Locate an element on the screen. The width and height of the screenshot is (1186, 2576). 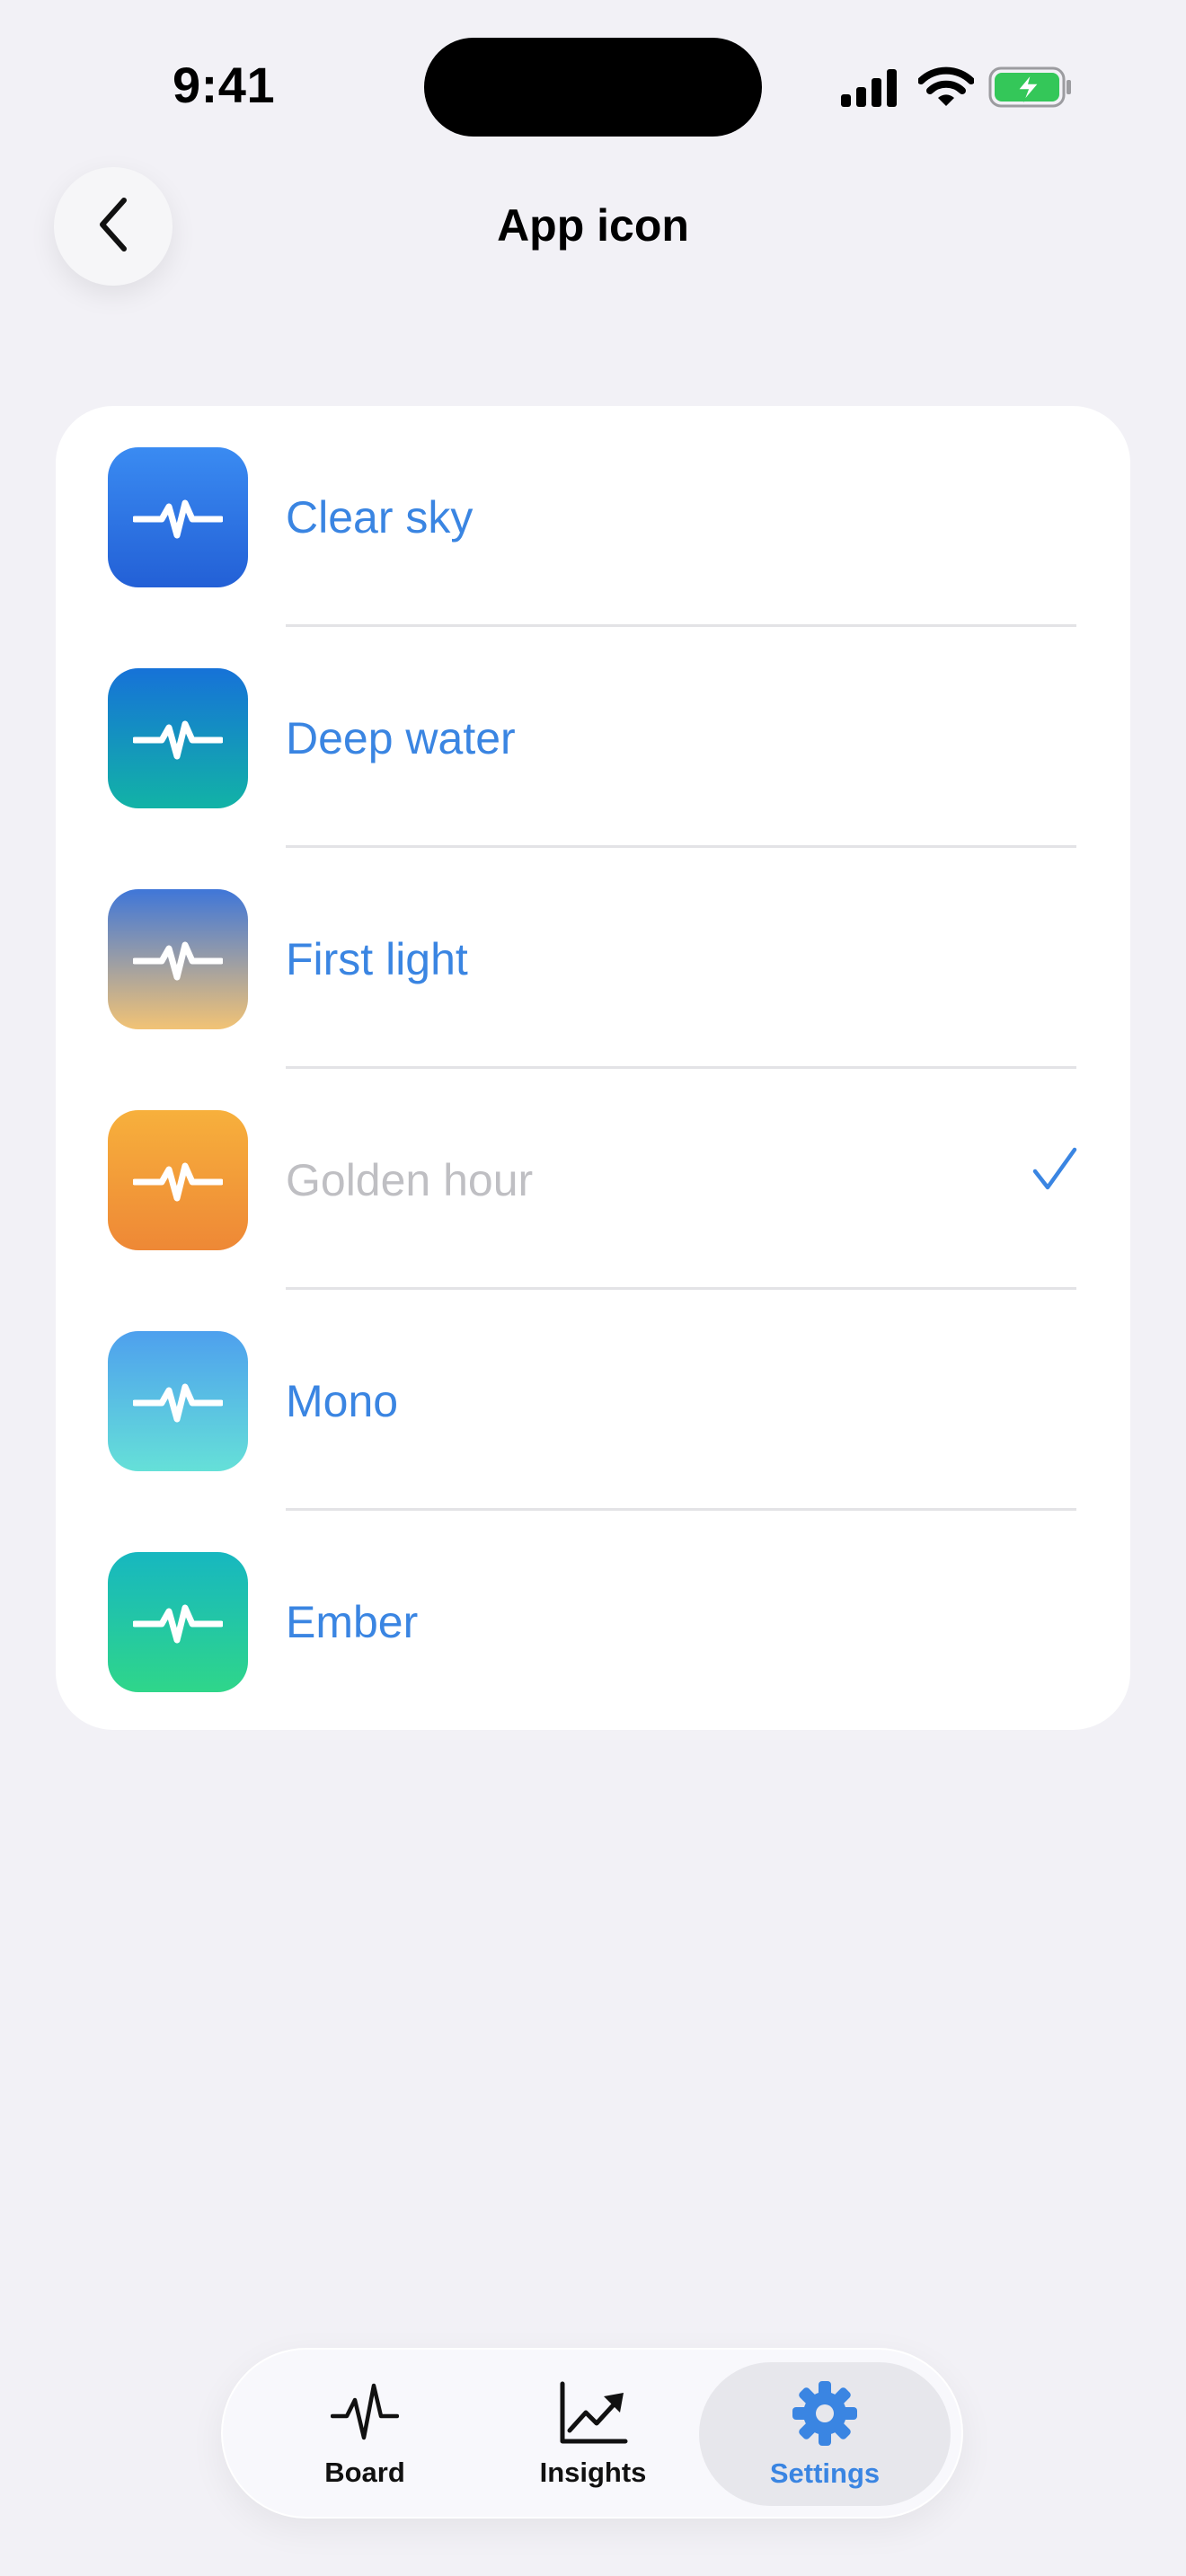
signal-icon is located at coordinates (869, 87).